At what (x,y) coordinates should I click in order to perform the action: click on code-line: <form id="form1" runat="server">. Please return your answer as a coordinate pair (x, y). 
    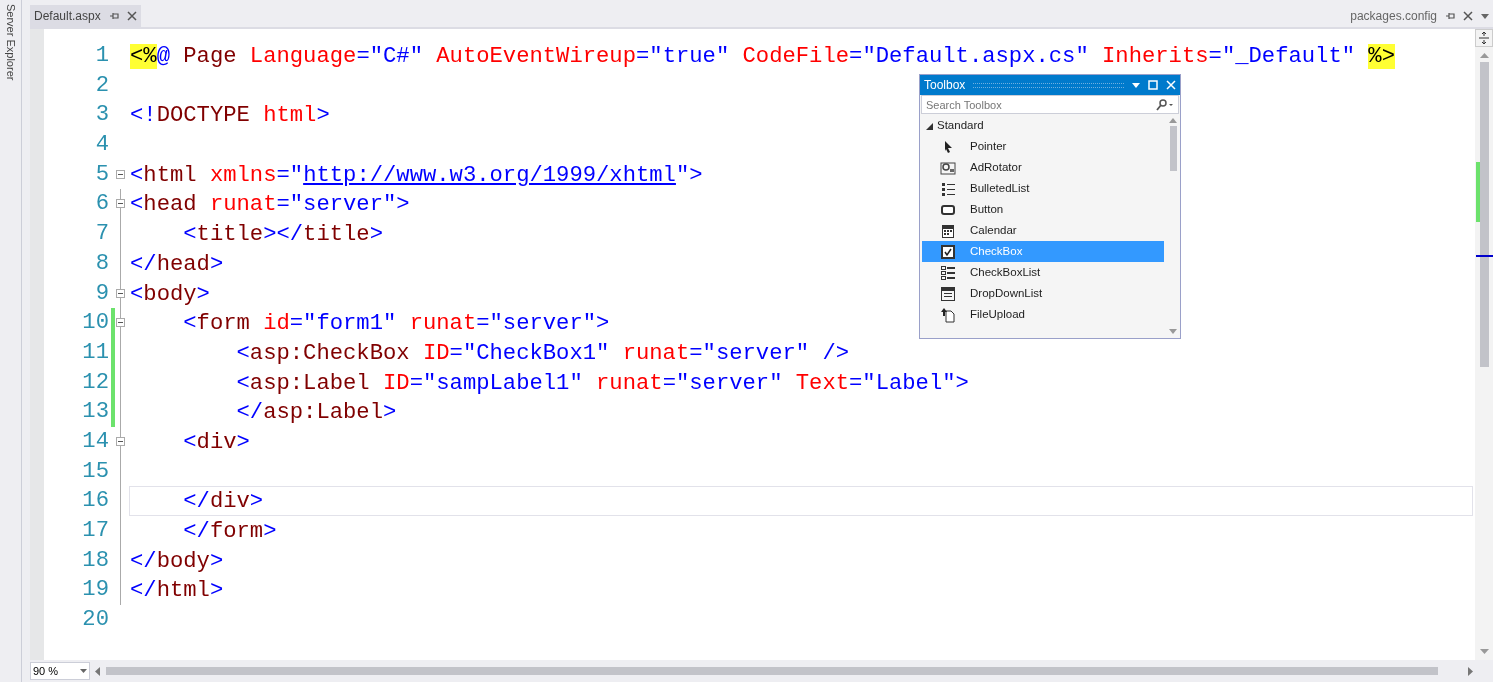
    Looking at the image, I should click on (396, 324).